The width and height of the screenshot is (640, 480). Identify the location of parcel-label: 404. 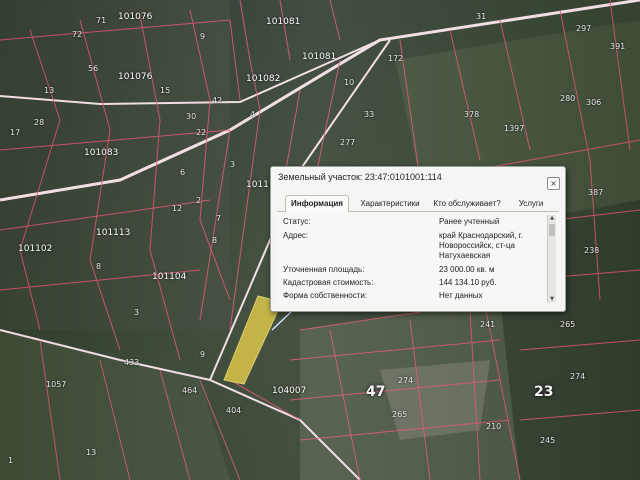
(234, 410).